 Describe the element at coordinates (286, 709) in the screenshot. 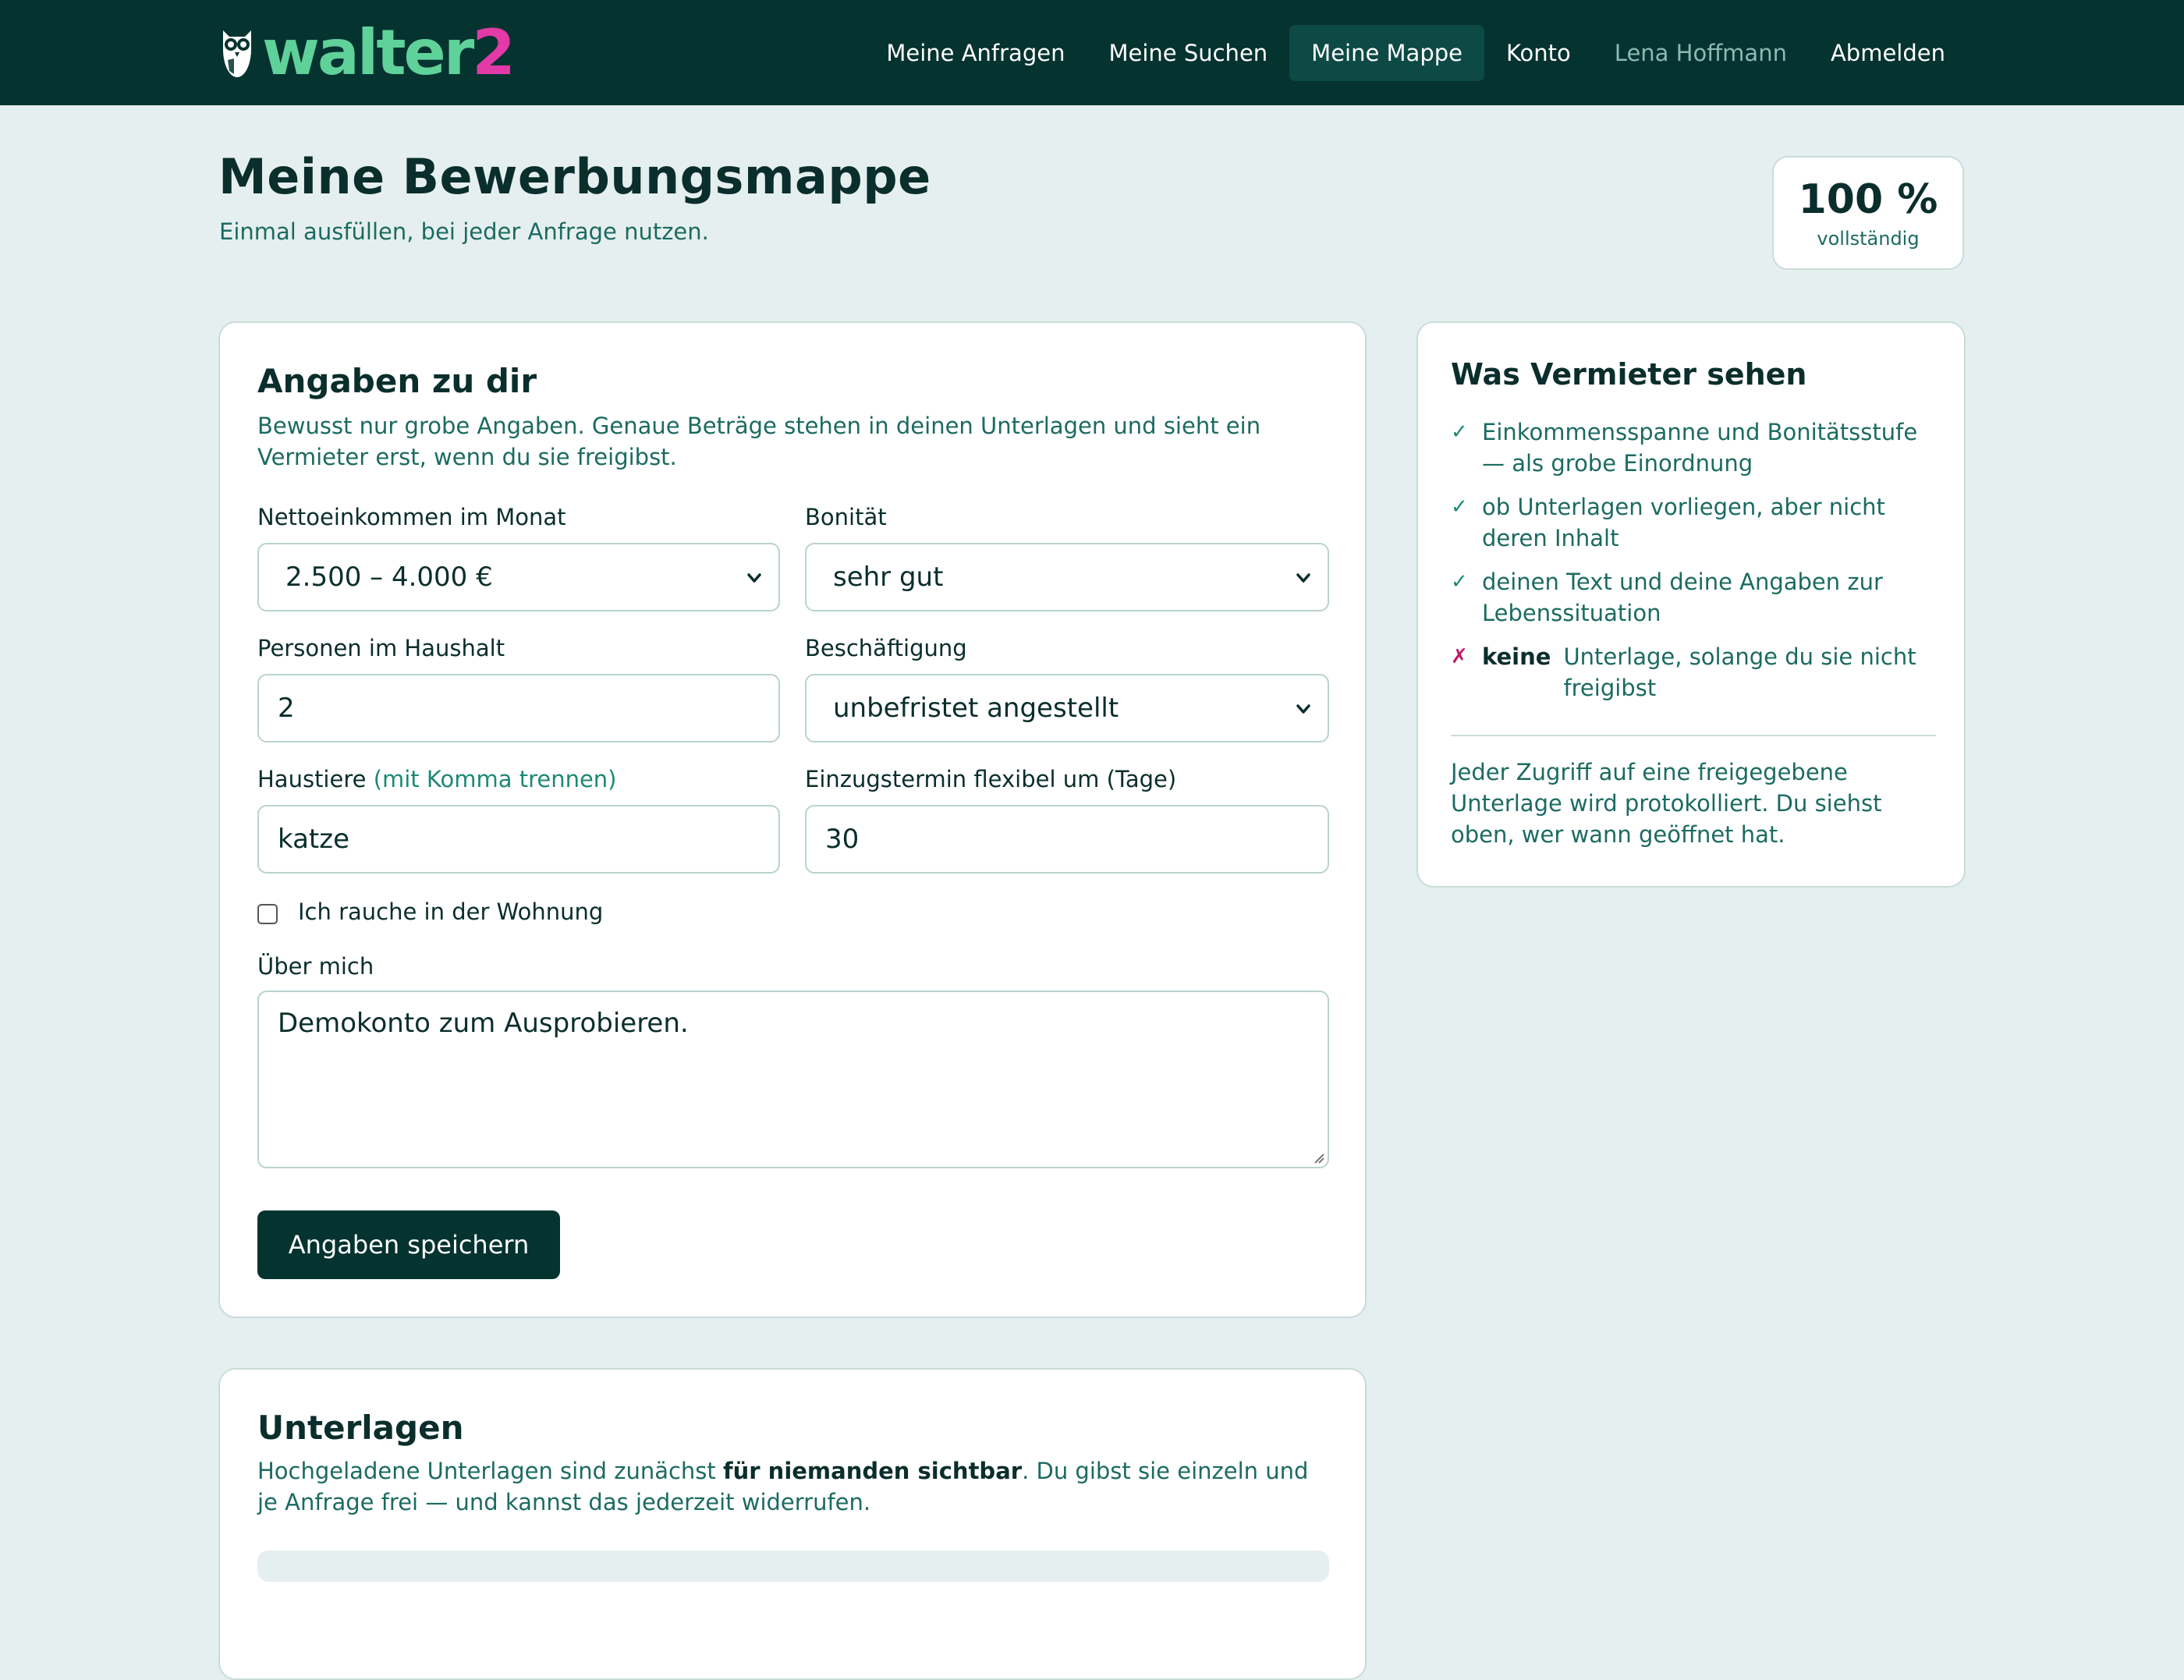

I see `household-input-value: 2` at that location.